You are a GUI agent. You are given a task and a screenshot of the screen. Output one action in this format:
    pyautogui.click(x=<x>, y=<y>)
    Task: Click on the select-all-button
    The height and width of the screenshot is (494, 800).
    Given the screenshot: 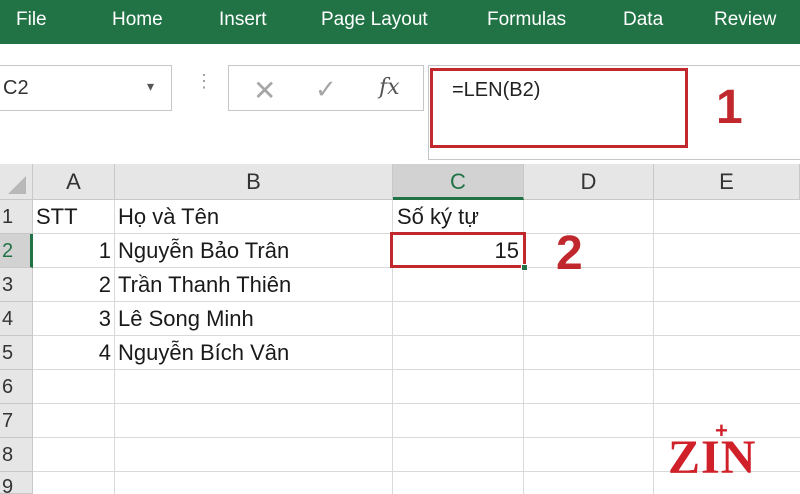 What is the action you would take?
    pyautogui.click(x=16, y=182)
    